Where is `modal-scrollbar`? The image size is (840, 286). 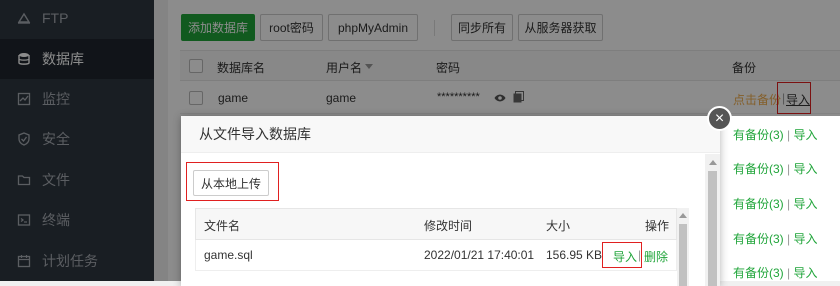 modal-scrollbar is located at coordinates (712, 220).